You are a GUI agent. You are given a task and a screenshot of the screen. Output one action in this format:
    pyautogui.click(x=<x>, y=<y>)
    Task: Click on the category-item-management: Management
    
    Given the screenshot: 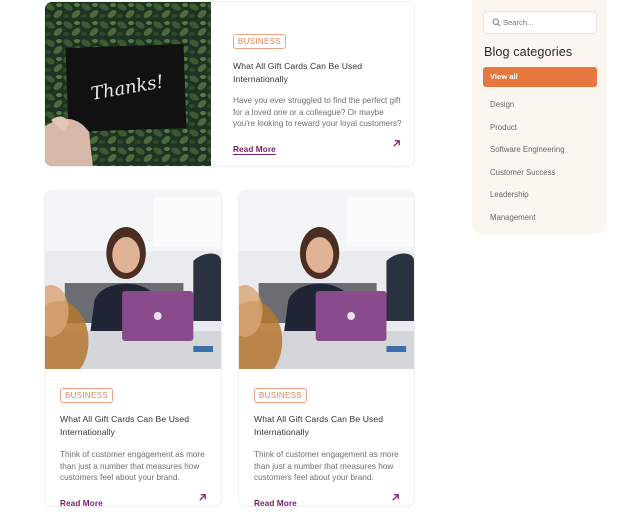 What is the action you would take?
    pyautogui.click(x=527, y=224)
    